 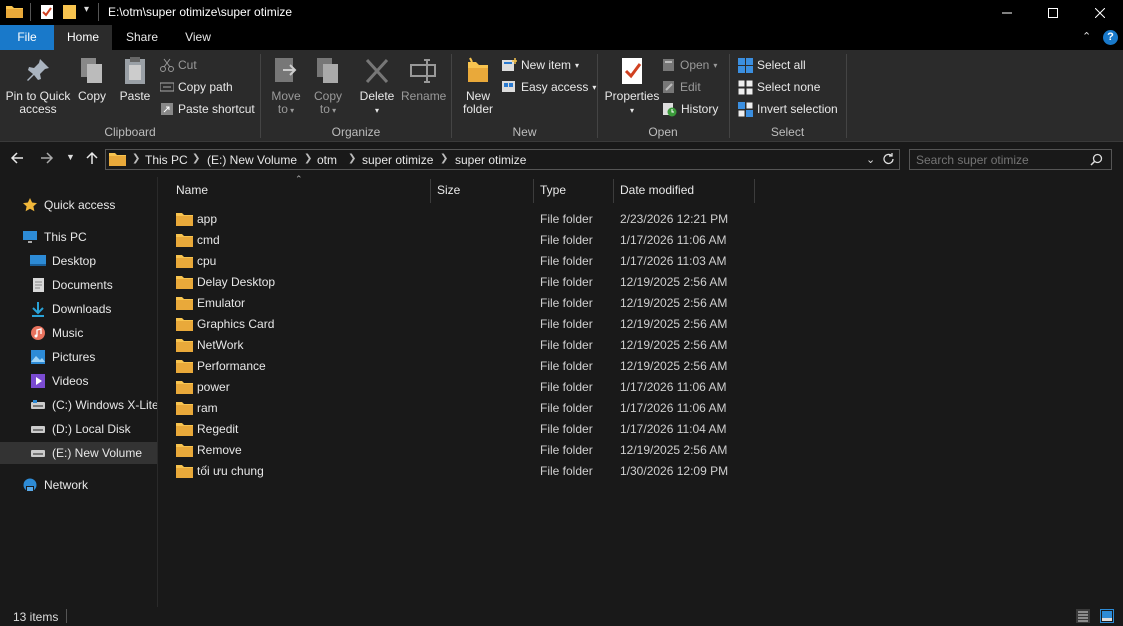 I want to click on pin-to-quick-access-button: Pin to Quick access, so click(x=38, y=86).